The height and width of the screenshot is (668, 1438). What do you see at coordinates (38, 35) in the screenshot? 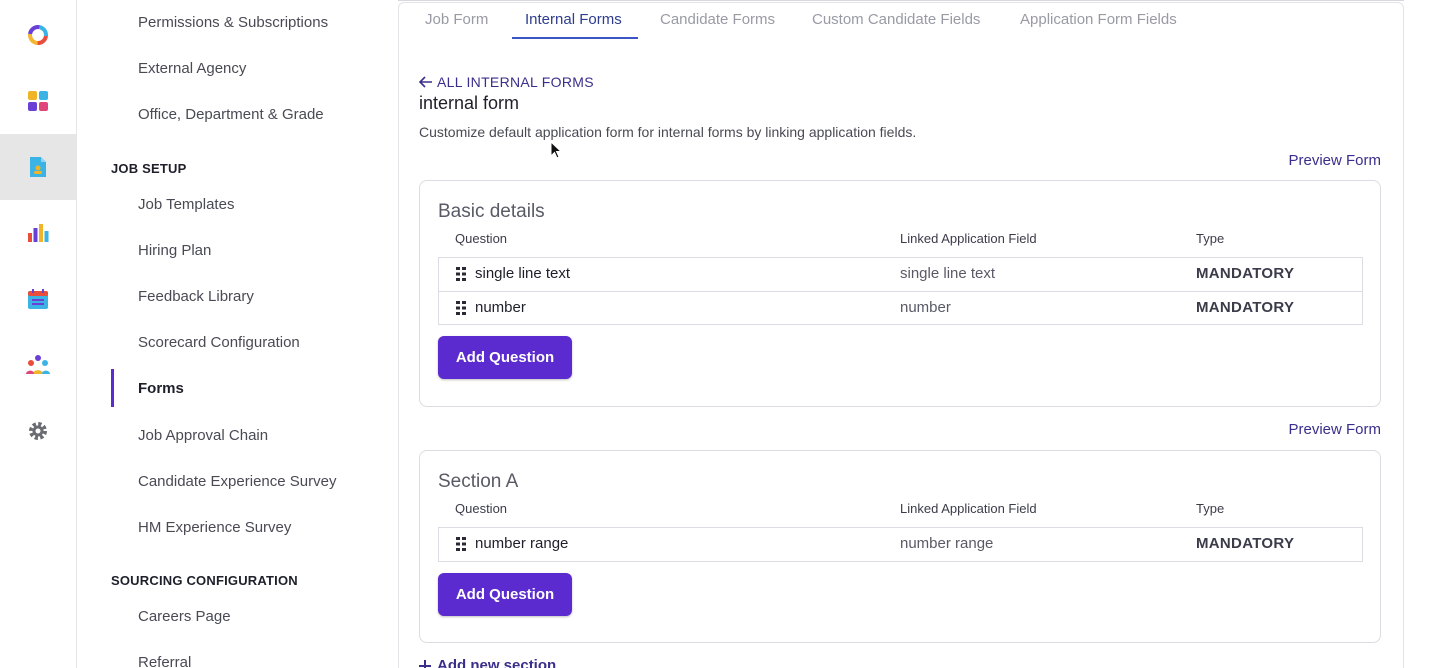
I see `app-logo-icon` at bounding box center [38, 35].